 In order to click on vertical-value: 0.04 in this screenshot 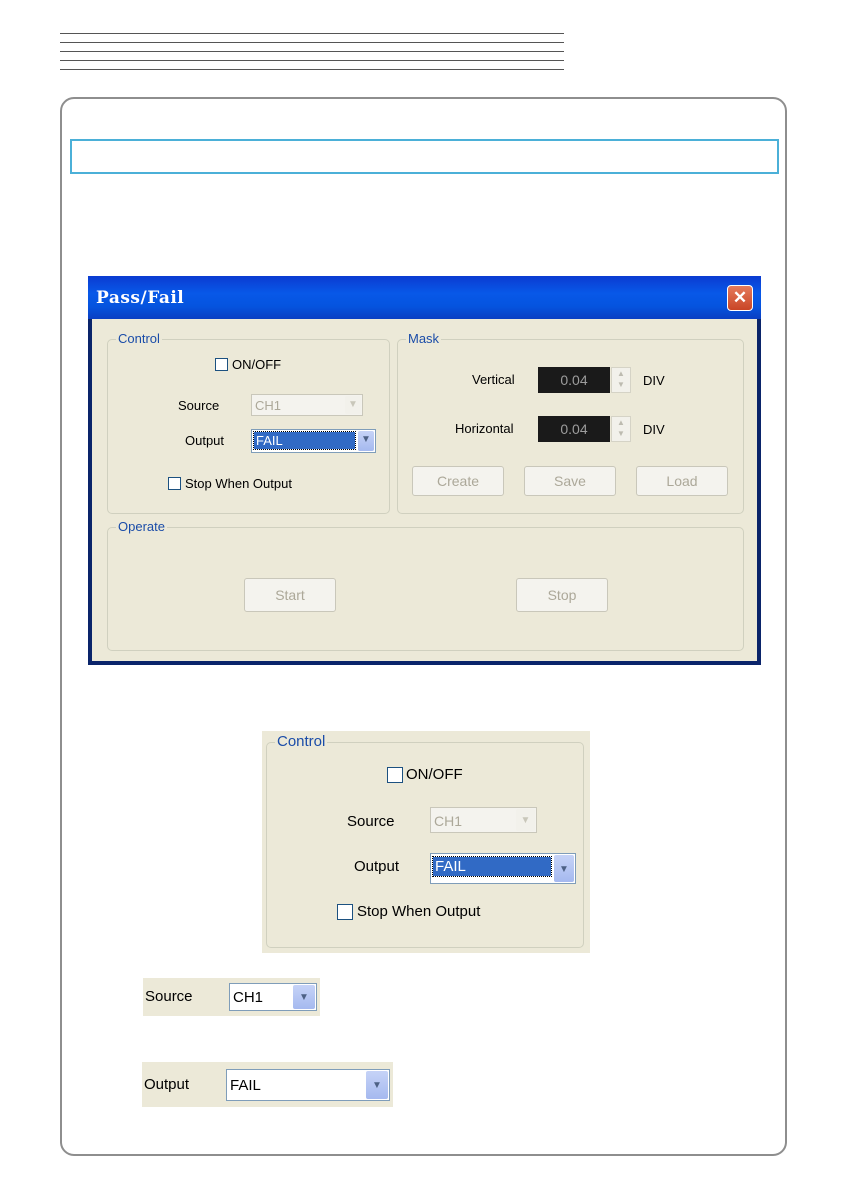, I will do `click(574, 380)`.